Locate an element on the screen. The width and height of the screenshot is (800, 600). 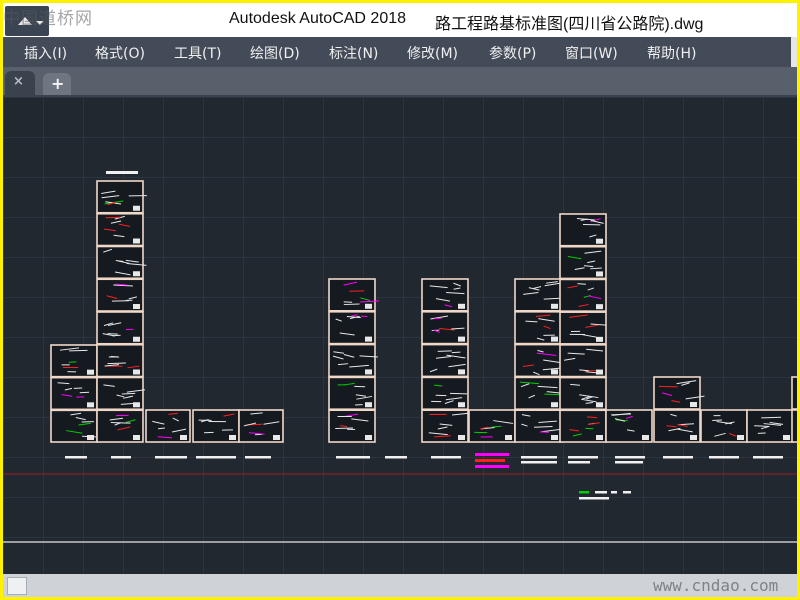
window-title-file: 路工程路基标准图(四川省公路院).dwg is located at coordinates (569, 24).